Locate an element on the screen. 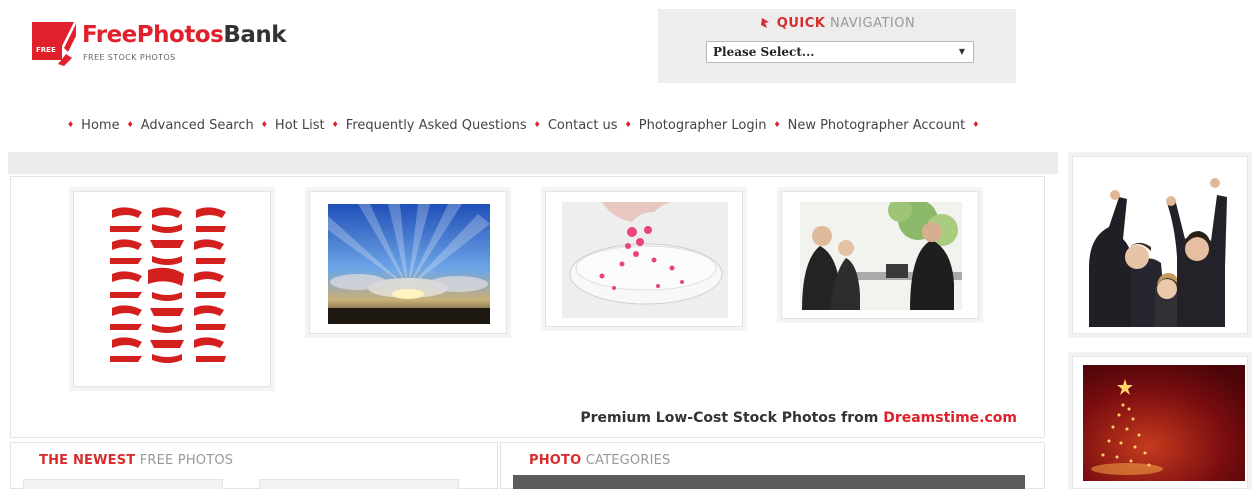  content-top-bar is located at coordinates (533, 163).